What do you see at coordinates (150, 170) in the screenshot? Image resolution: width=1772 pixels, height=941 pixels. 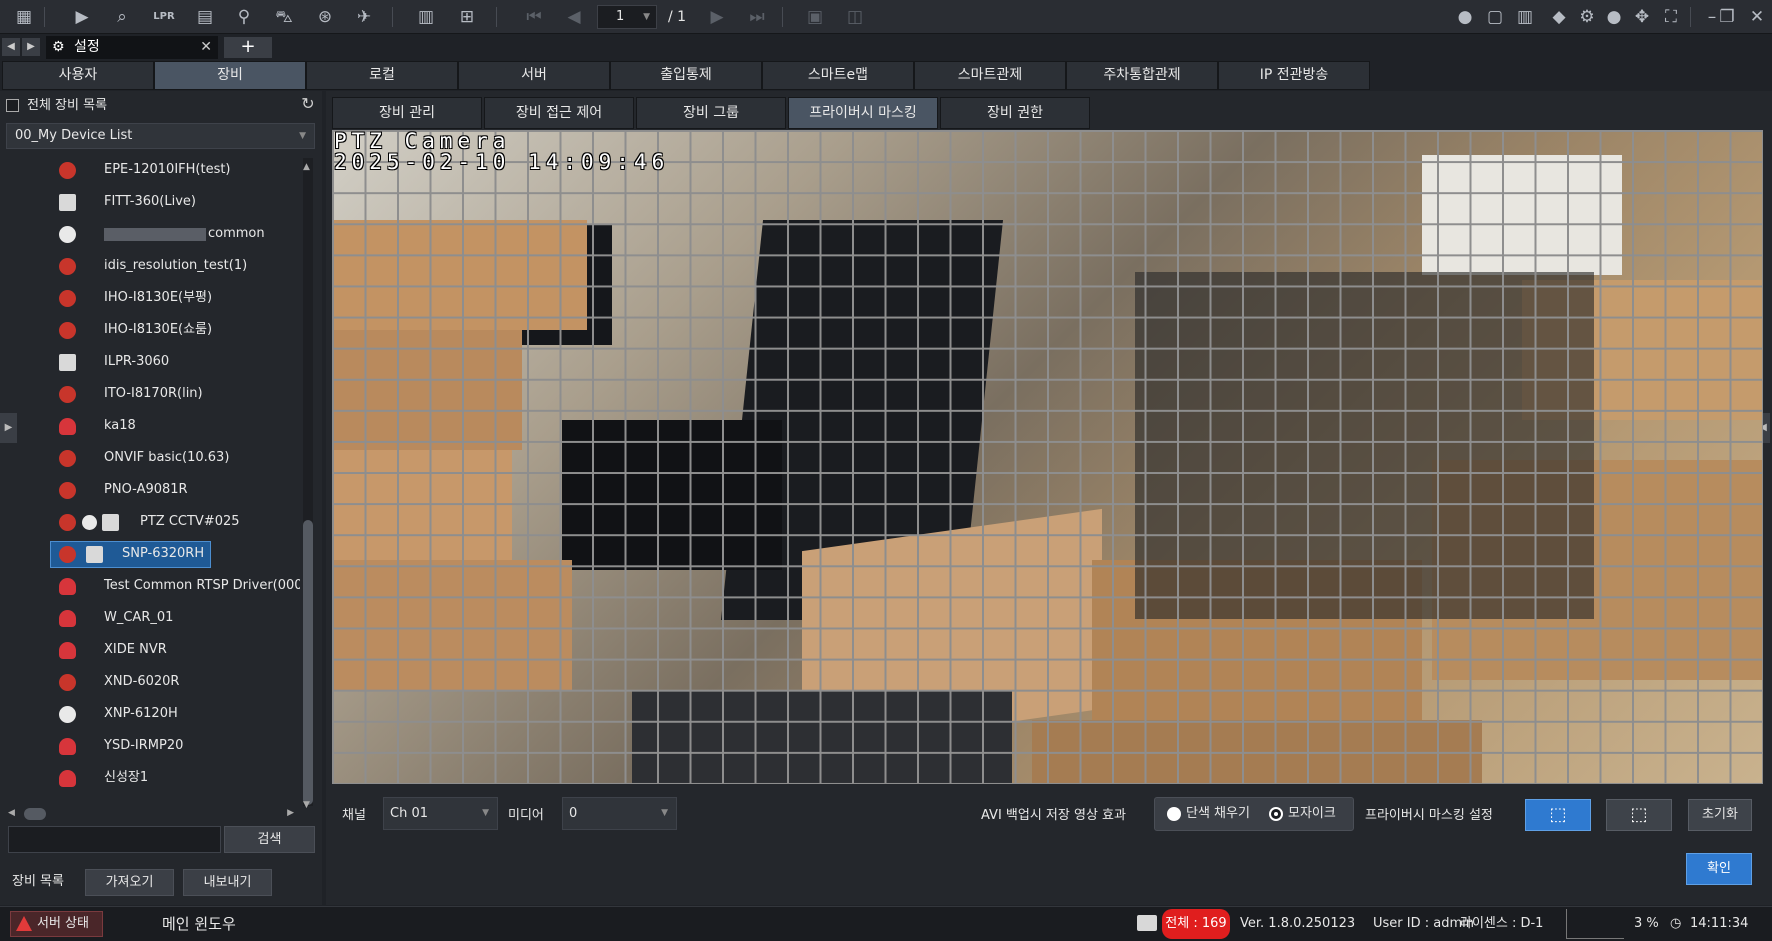 I see `device-item: EPE-12010IFH(test)` at bounding box center [150, 170].